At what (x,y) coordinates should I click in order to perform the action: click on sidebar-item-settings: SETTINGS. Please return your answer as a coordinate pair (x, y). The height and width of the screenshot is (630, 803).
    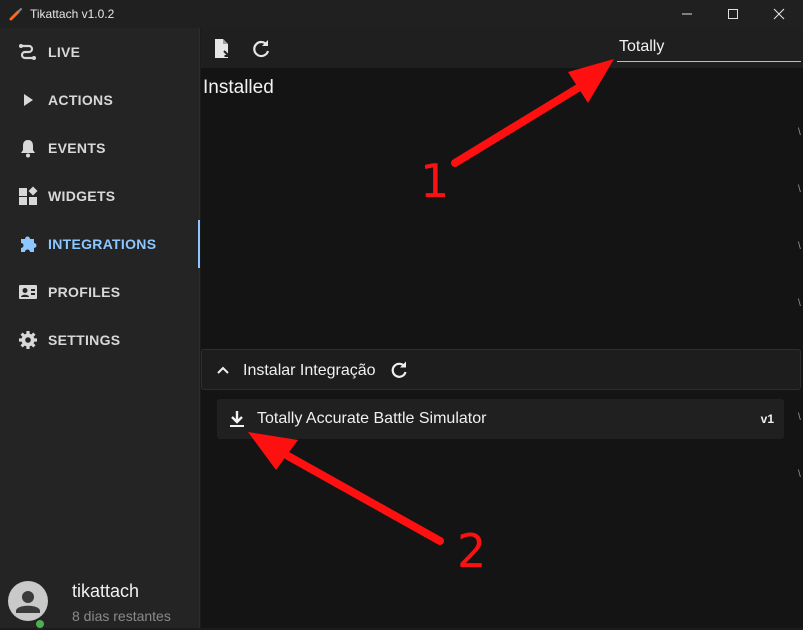
    Looking at the image, I should click on (100, 340).